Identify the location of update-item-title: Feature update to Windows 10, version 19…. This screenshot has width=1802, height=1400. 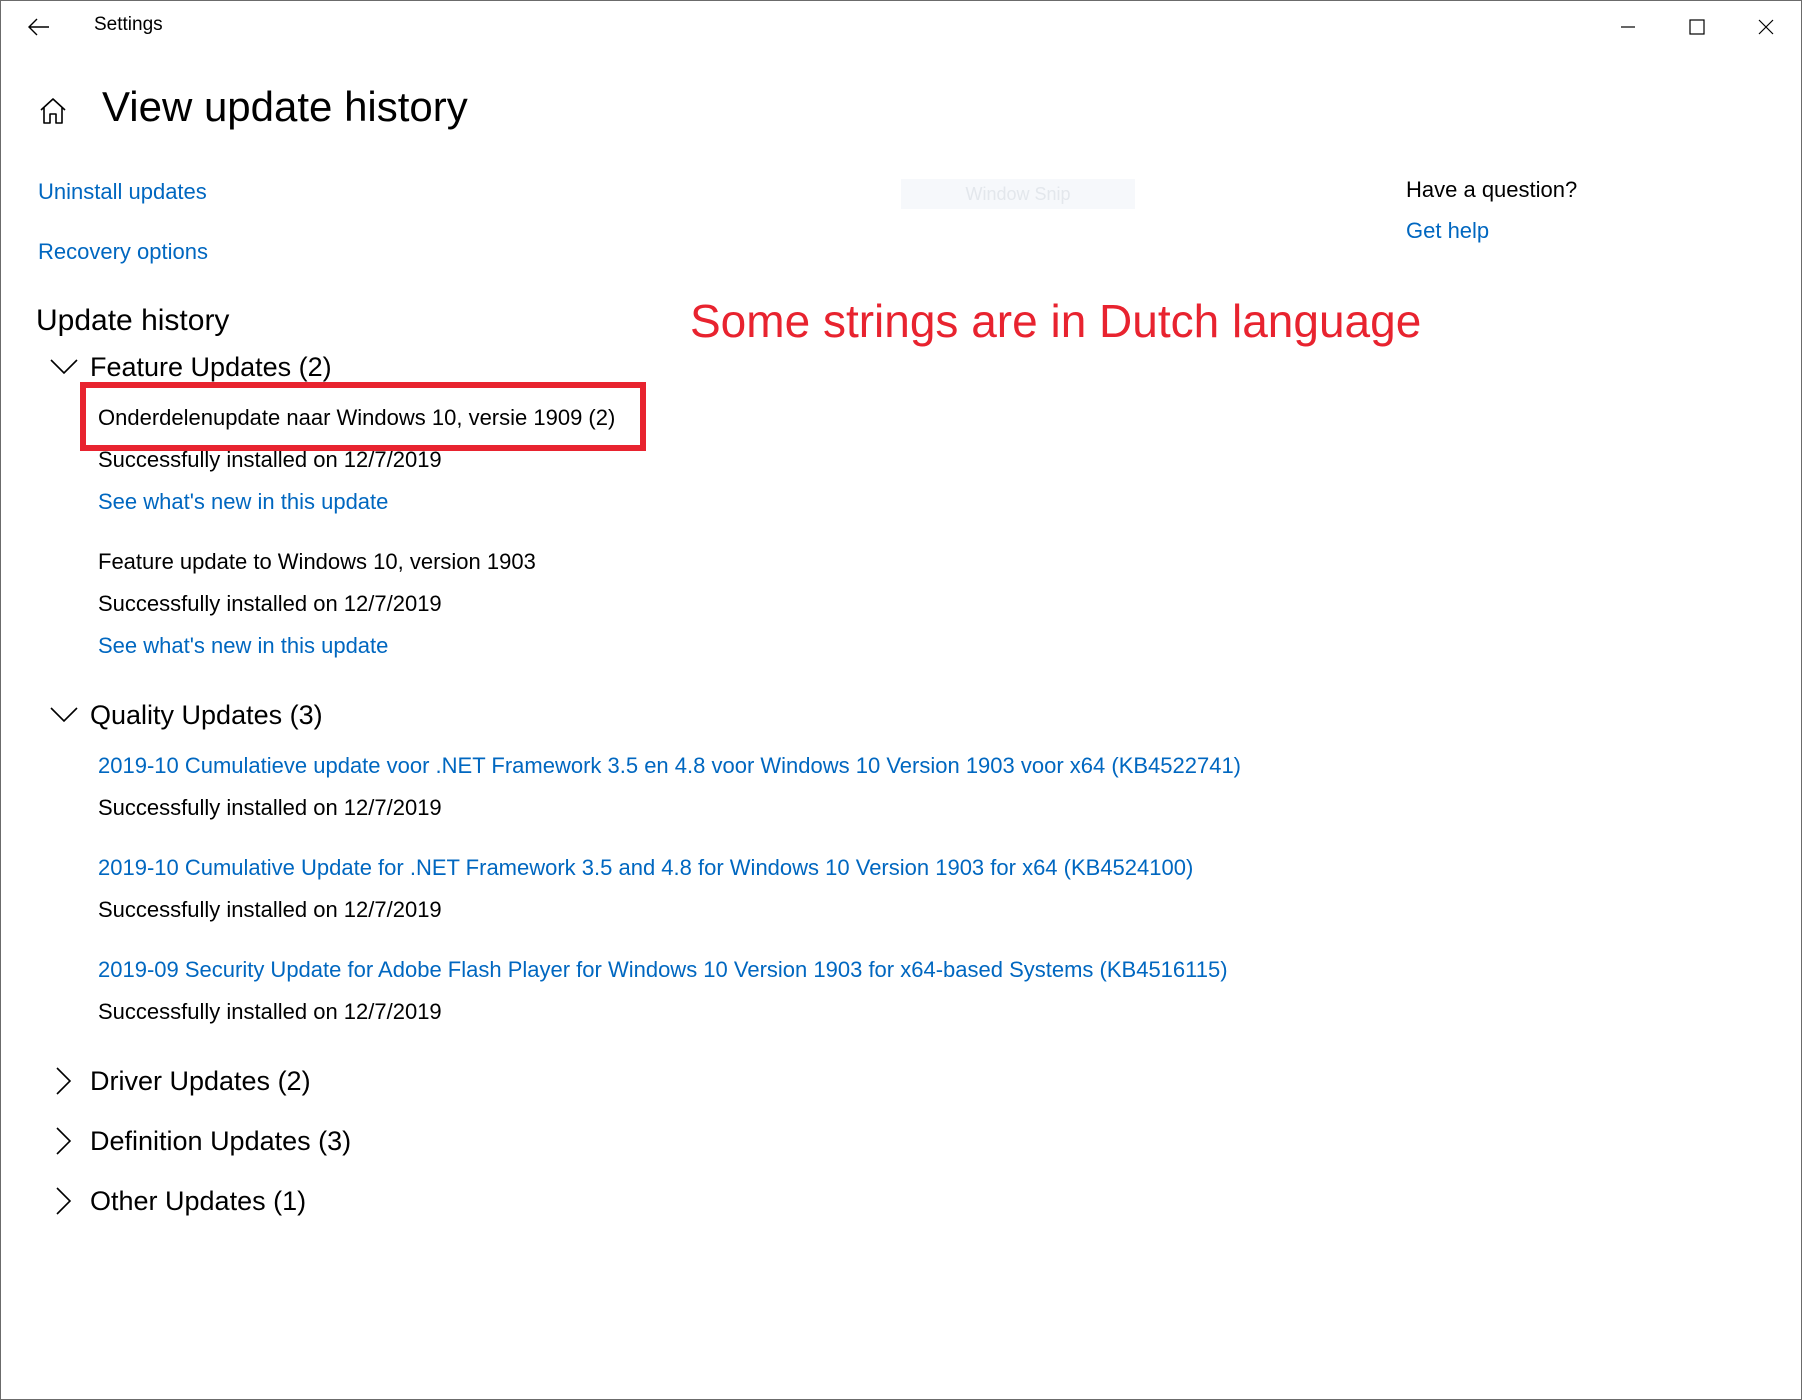
(317, 561).